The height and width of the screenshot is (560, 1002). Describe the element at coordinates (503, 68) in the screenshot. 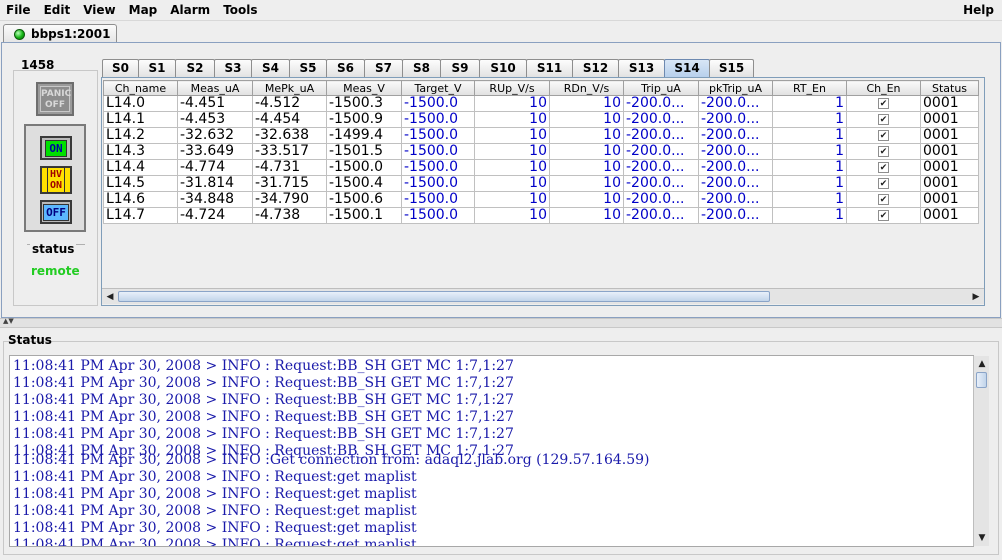

I see `slot-tab-s10: S10` at that location.